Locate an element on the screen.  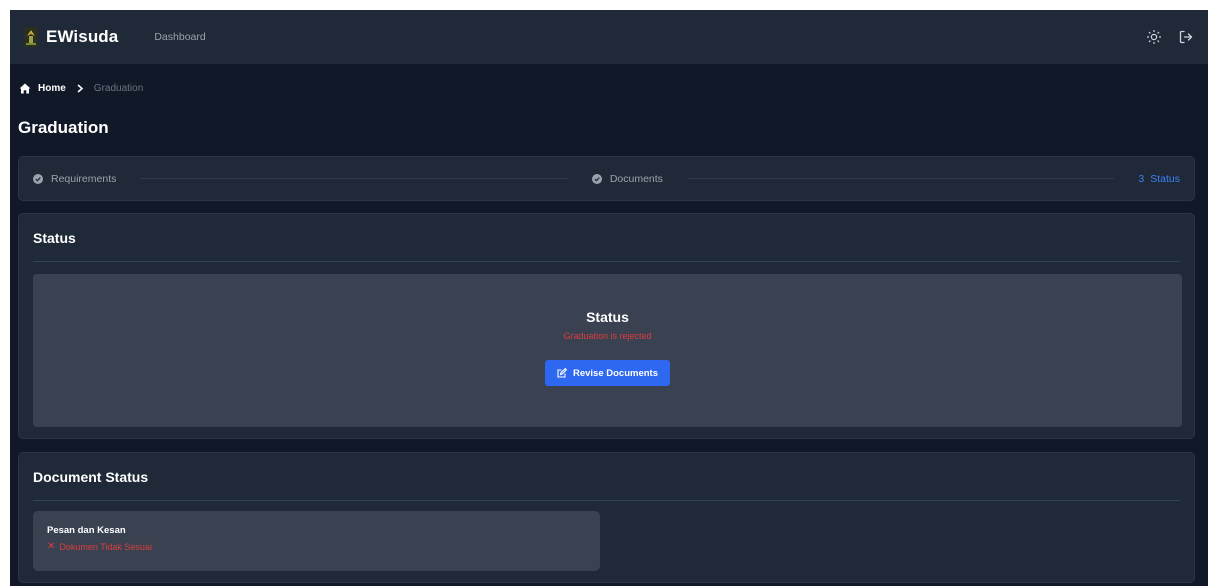
page-title: Graduation is located at coordinates (63, 127).